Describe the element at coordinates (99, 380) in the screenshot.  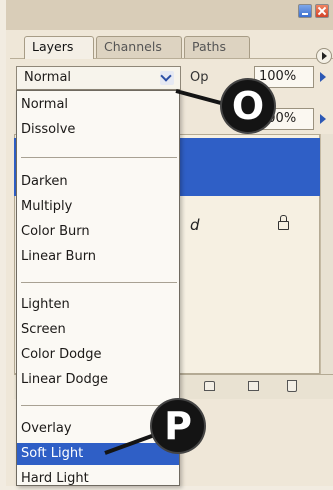
I see `menu-item-linear-dodge: Linear Dodge` at that location.